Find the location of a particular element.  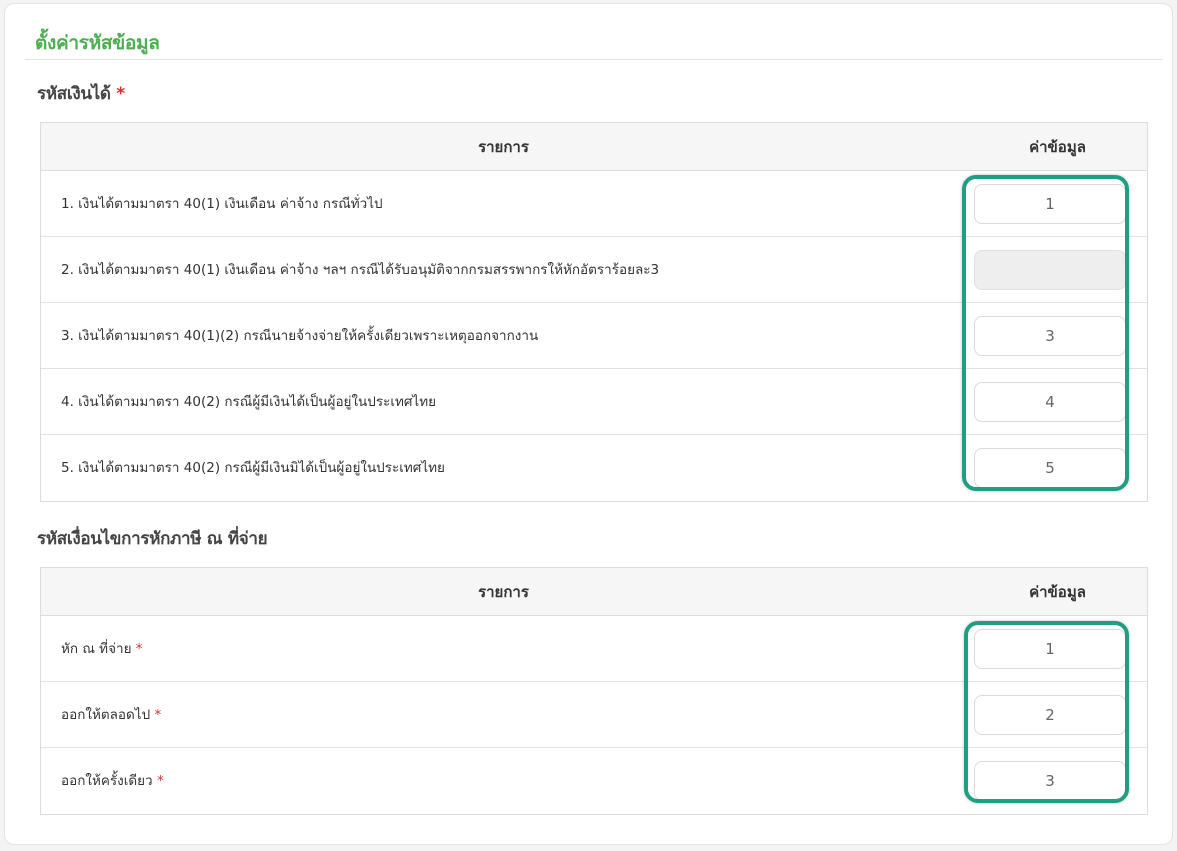

section-withholding-label: รหัสเงื่อนไขการหักภาษี ณ ที่จ่าย is located at coordinates (152, 539).